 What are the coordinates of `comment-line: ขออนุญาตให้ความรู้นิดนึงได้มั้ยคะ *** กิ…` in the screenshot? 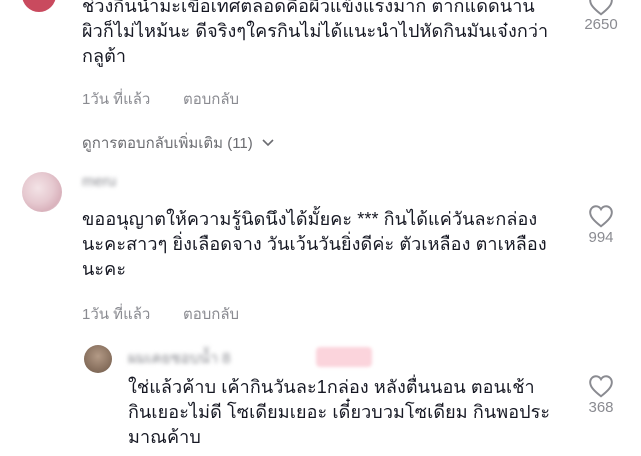 It's located at (310, 219).